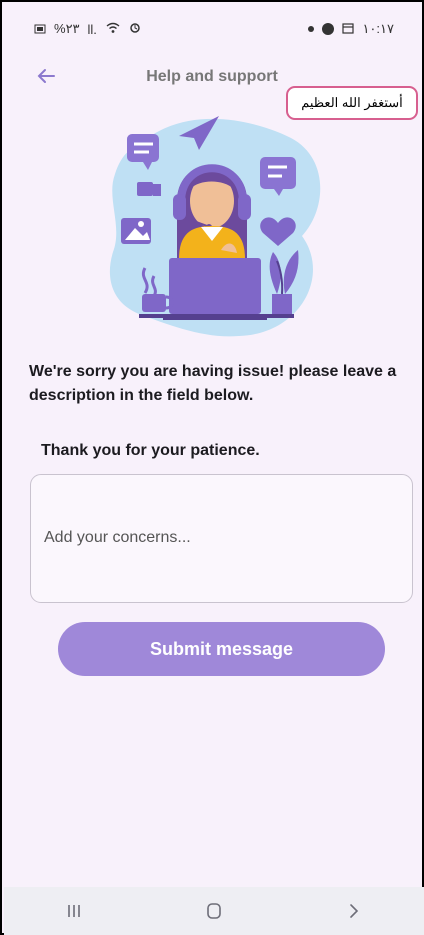 This screenshot has width=424, height=935. Describe the element at coordinates (212, 76) in the screenshot. I see `page-title: Help and support` at that location.